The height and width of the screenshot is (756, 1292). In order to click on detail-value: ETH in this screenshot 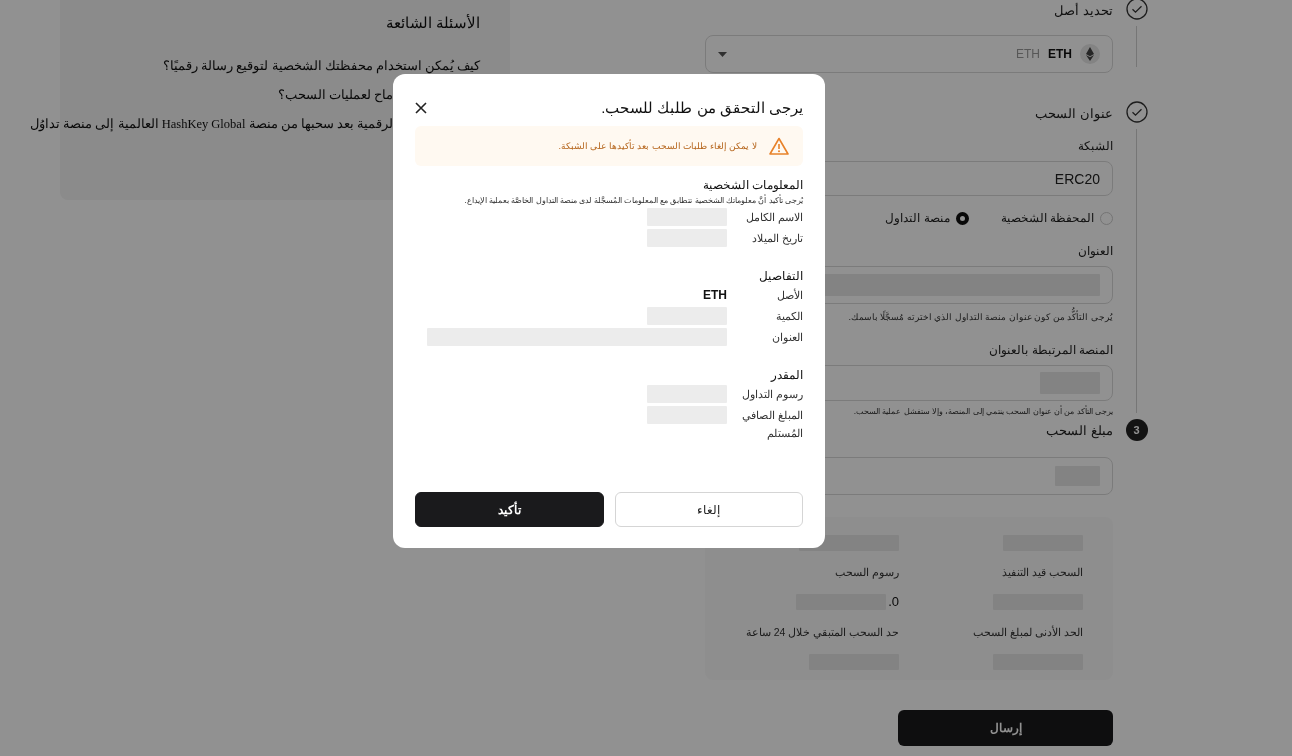, I will do `click(715, 295)`.